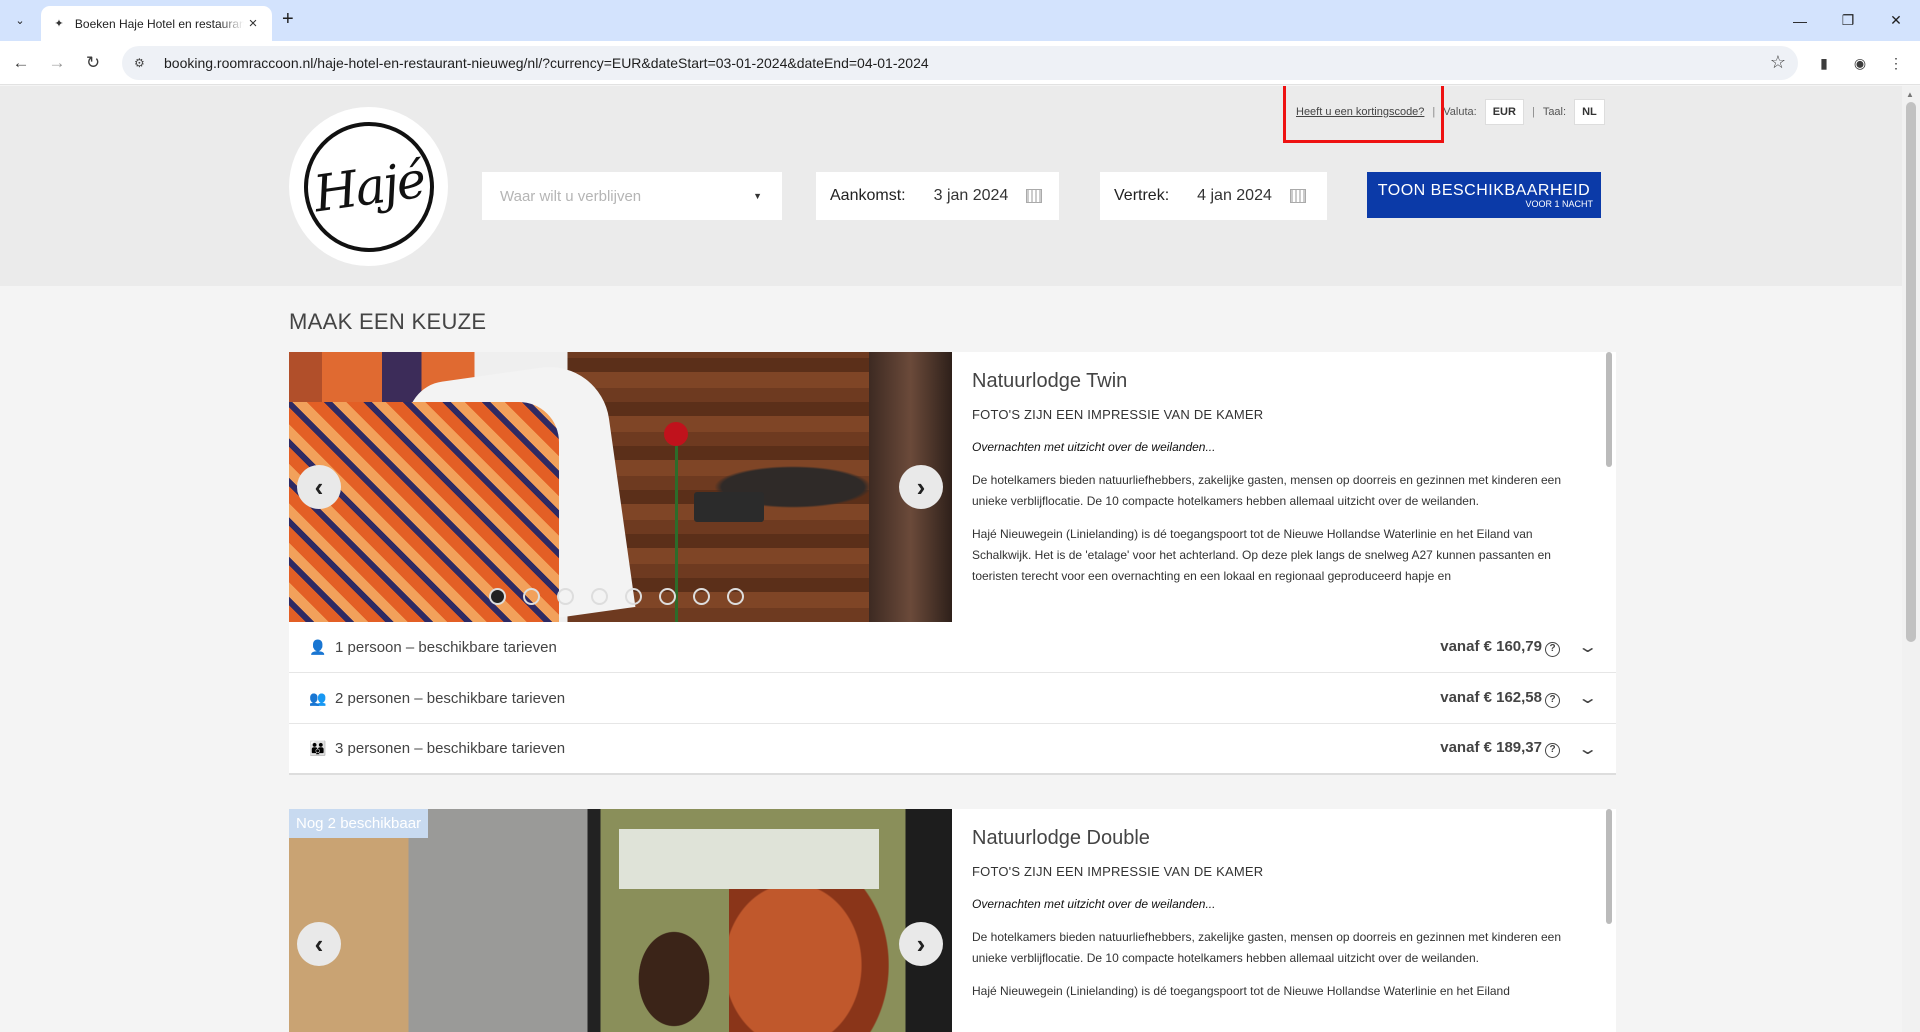 This screenshot has height=1032, width=1920. Describe the element at coordinates (1896, 20) in the screenshot. I see `close-window-icon: ✕` at that location.